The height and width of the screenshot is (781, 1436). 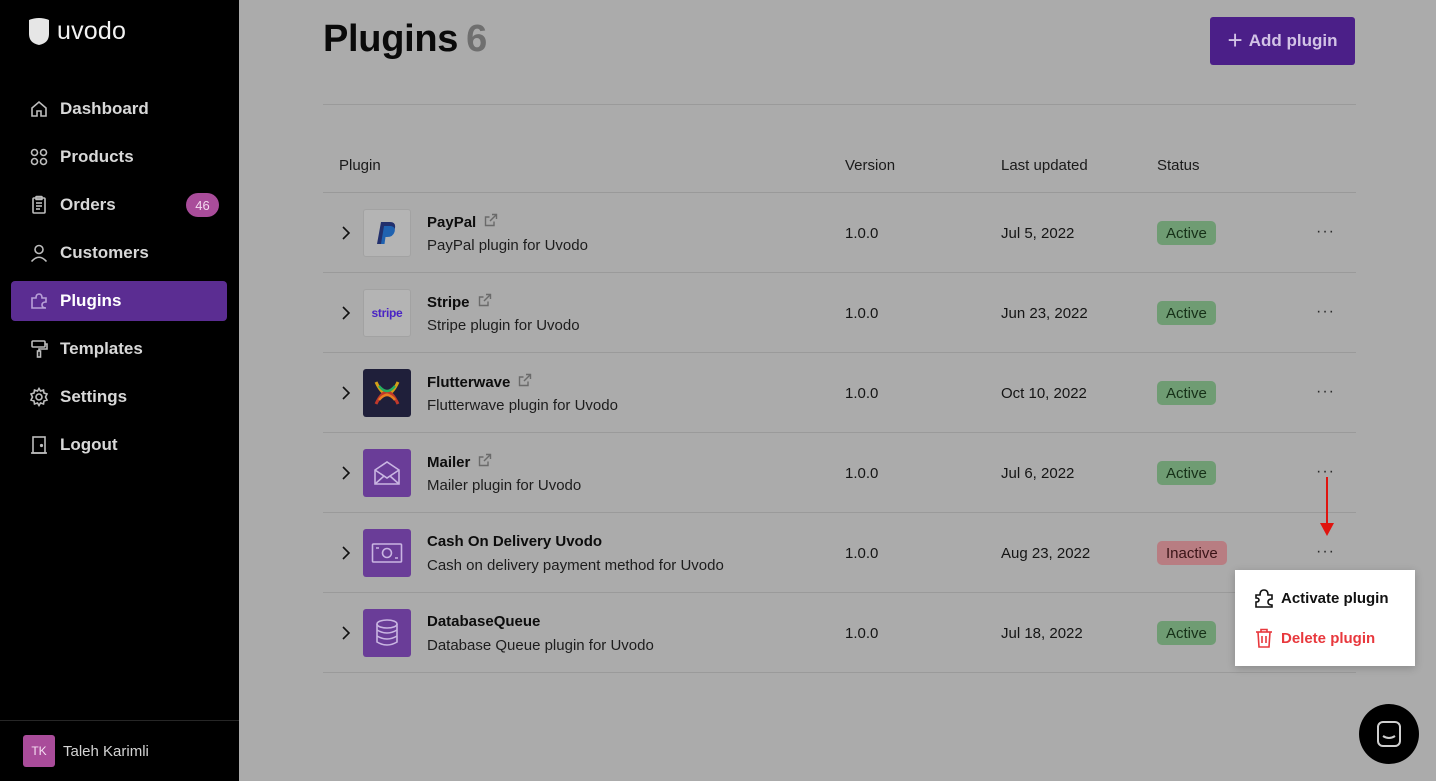 I want to click on page-title-text: Plugins, so click(x=391, y=39).